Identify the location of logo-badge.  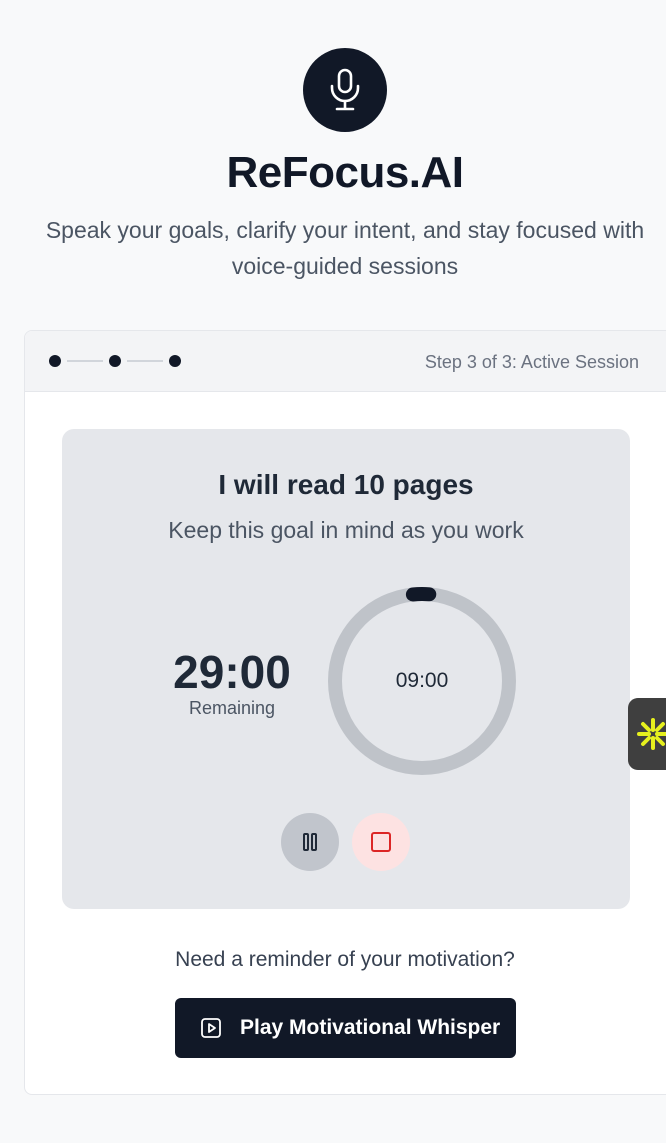
(345, 90).